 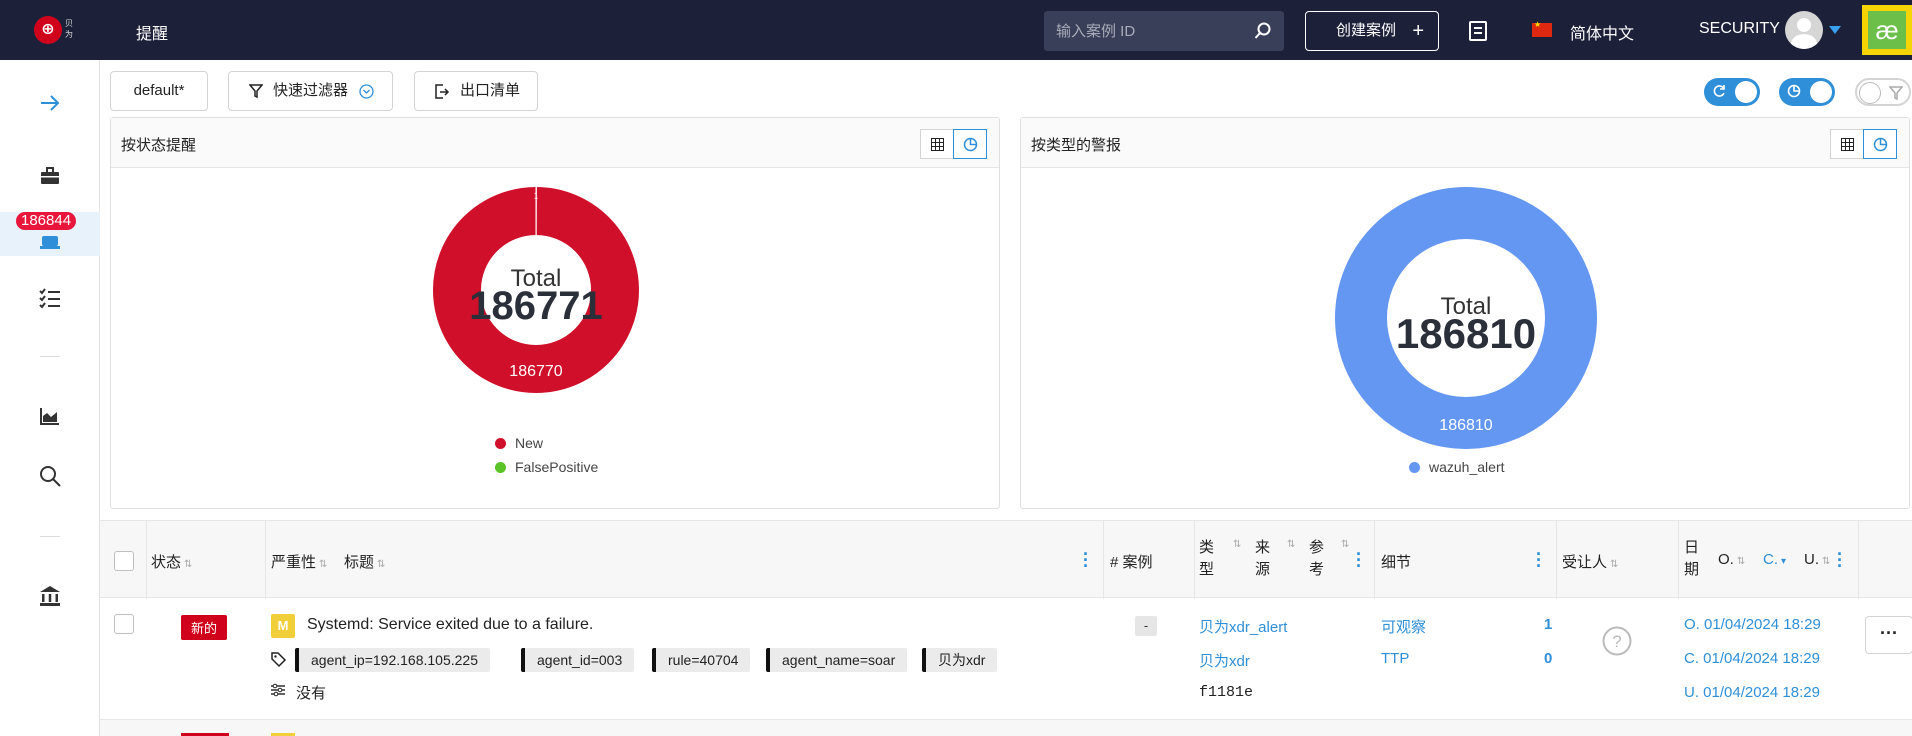 What do you see at coordinates (50, 414) in the screenshot?
I see `sidebar-item-dashboards` at bounding box center [50, 414].